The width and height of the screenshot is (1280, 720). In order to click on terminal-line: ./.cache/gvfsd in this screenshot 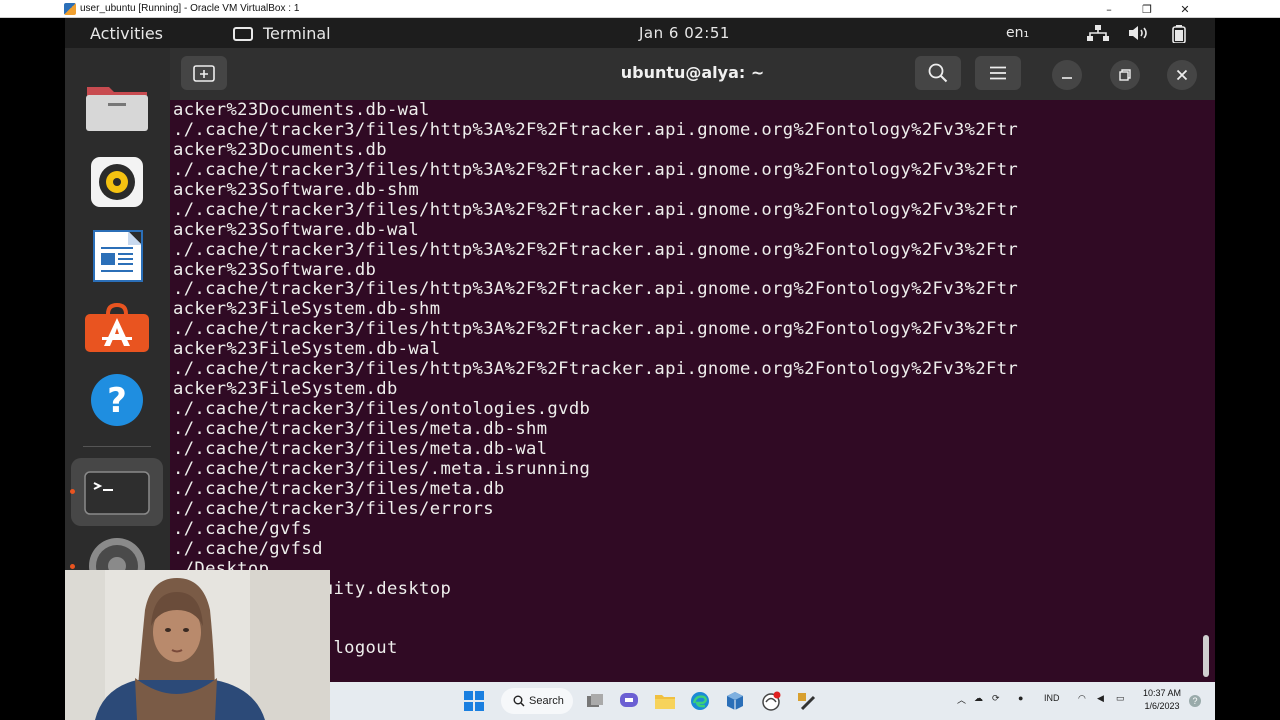, I will do `click(248, 548)`.